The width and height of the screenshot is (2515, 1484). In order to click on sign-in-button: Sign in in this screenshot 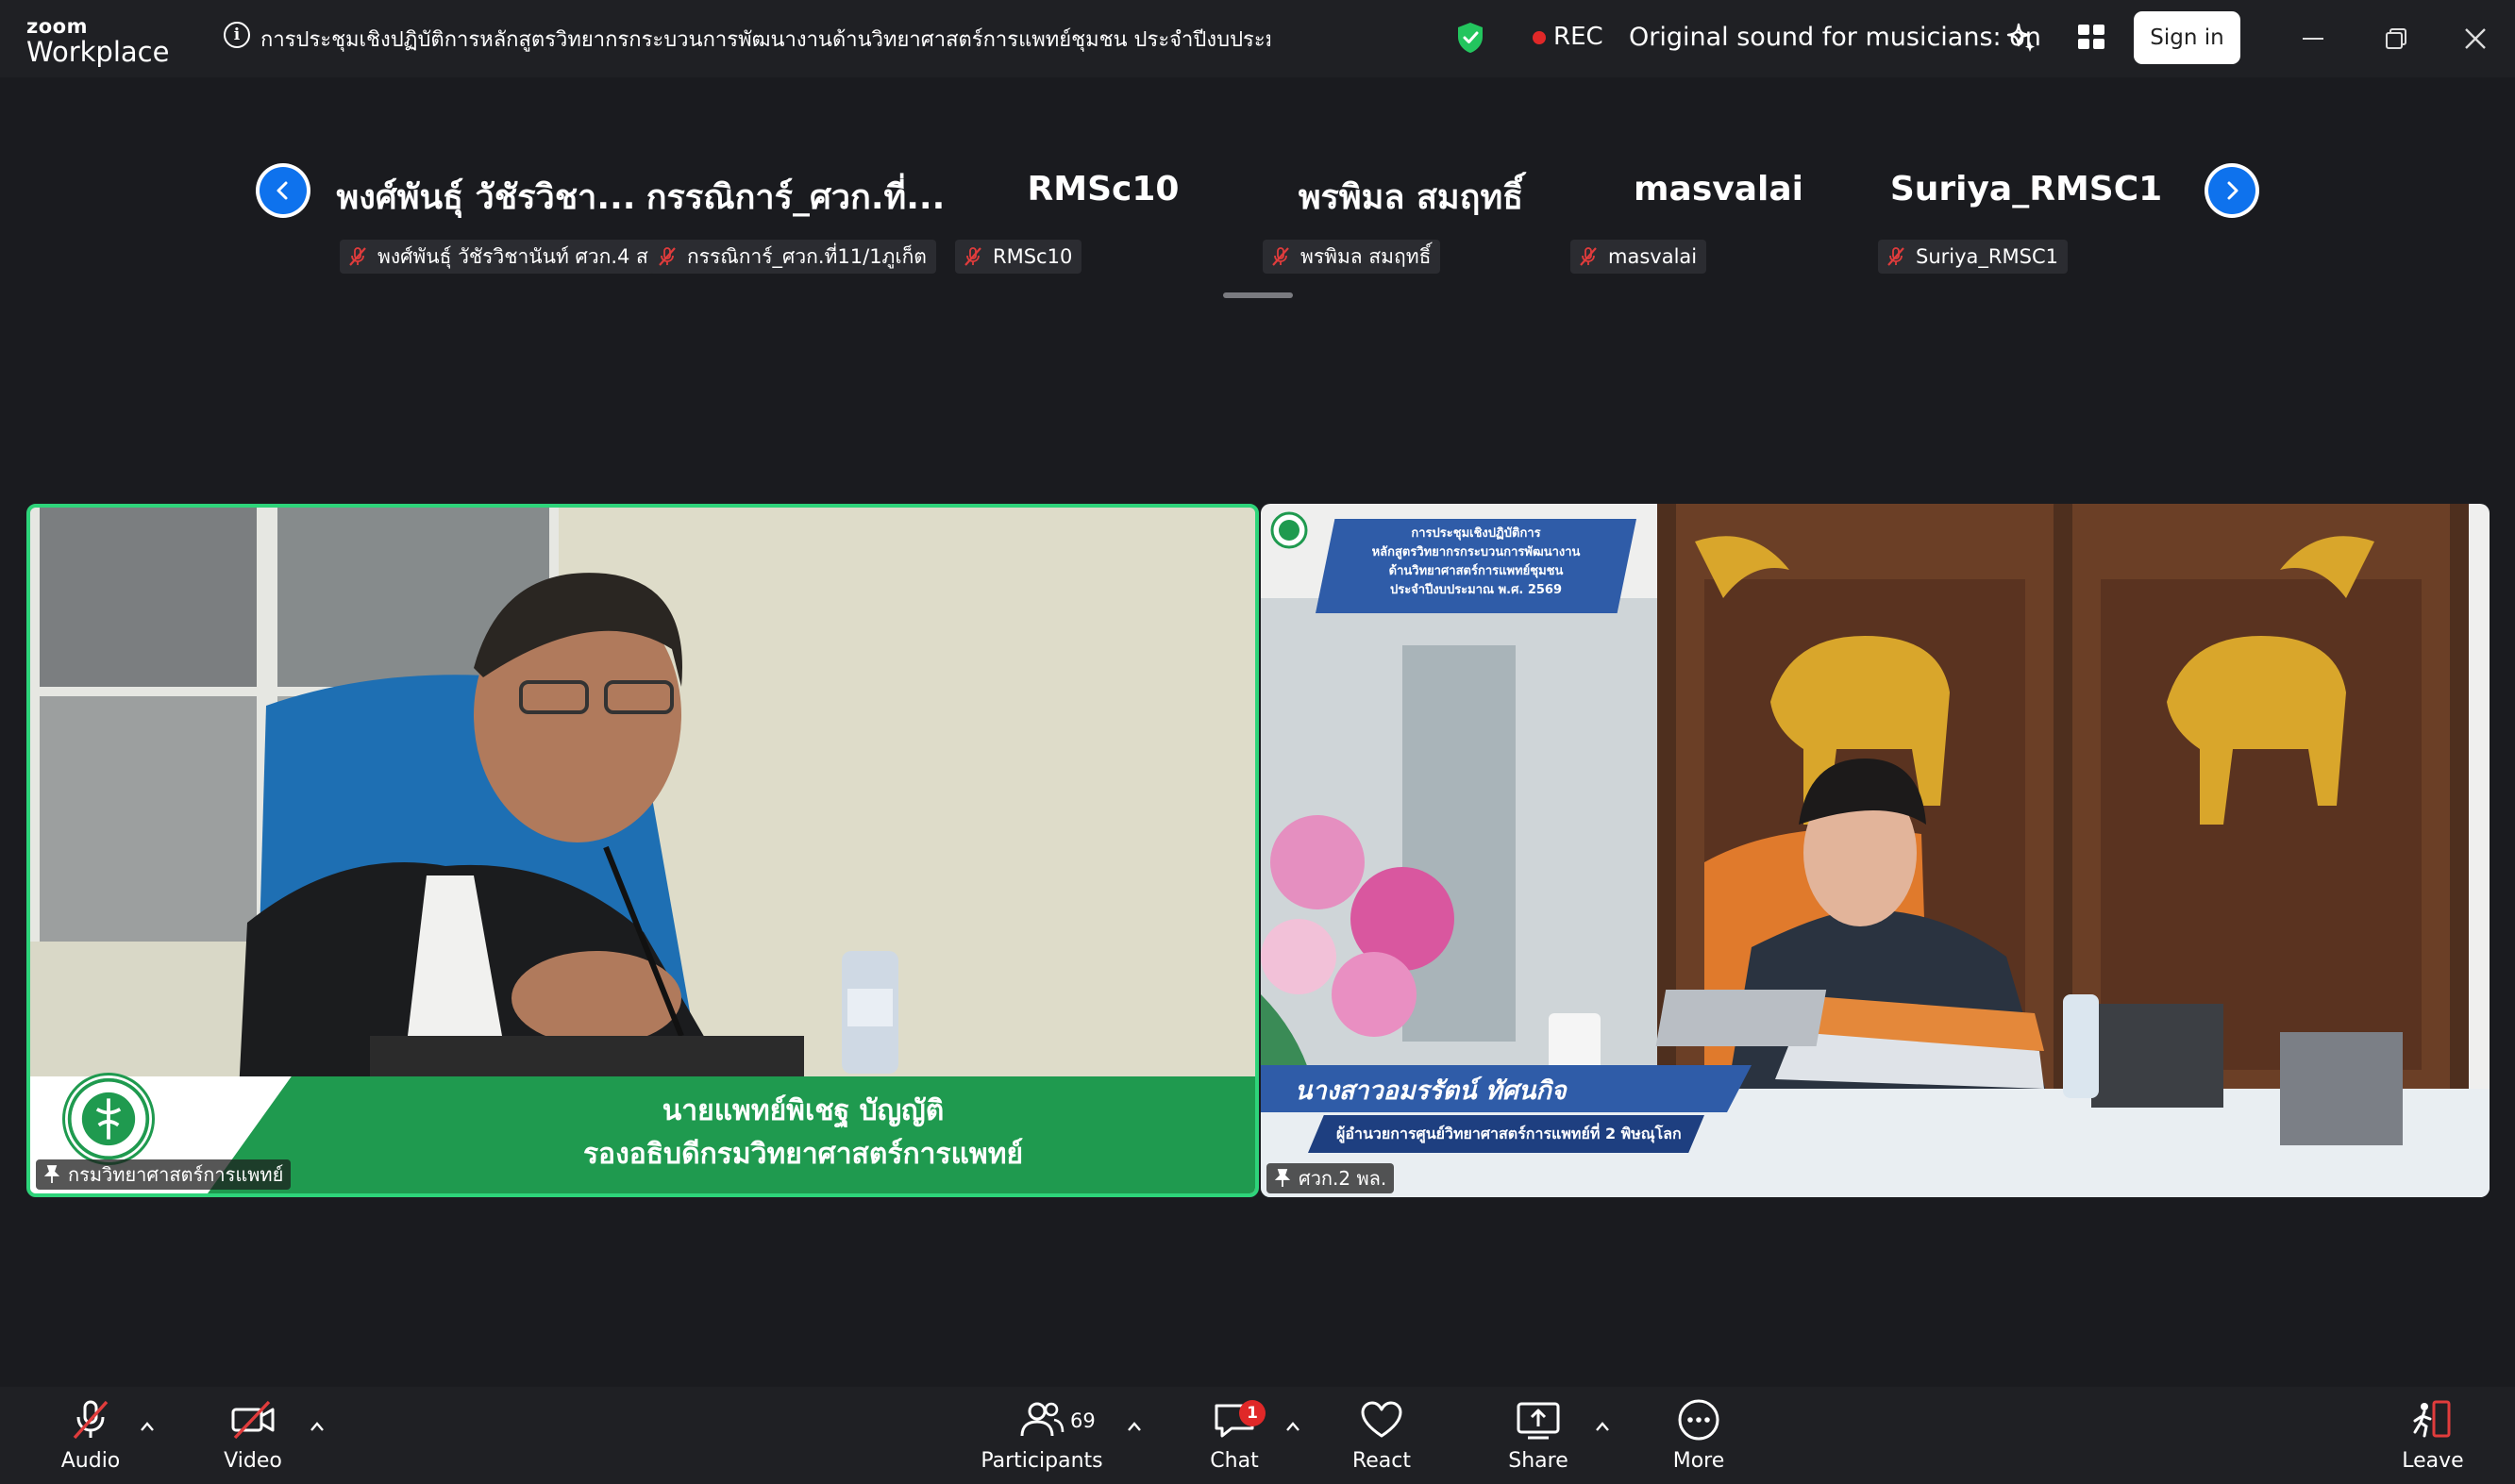, I will do `click(2187, 37)`.